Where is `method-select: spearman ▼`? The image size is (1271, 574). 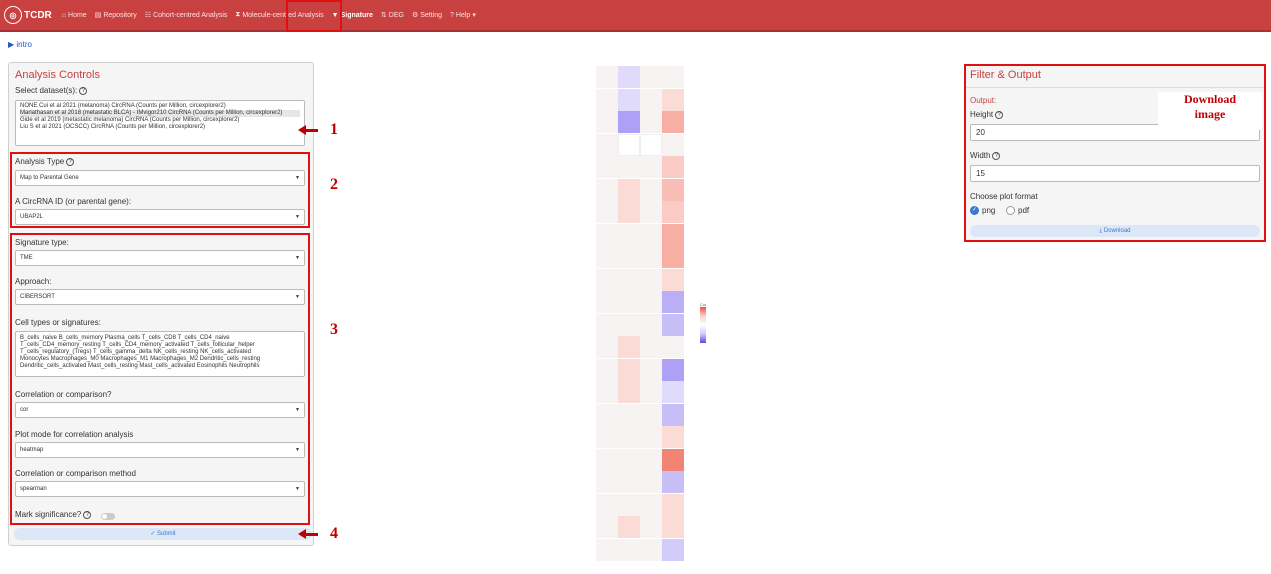
method-select: spearman ▼ is located at coordinates (160, 489).